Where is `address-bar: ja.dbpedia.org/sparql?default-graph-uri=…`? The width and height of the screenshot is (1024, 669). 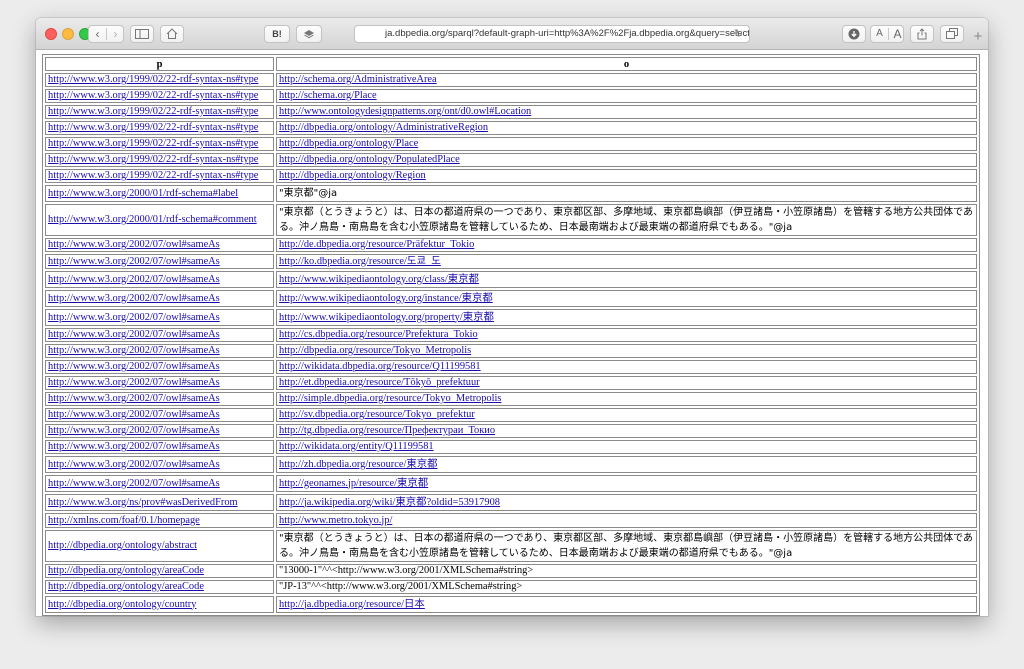 address-bar: ja.dbpedia.org/sparql?default-graph-uri=… is located at coordinates (552, 34).